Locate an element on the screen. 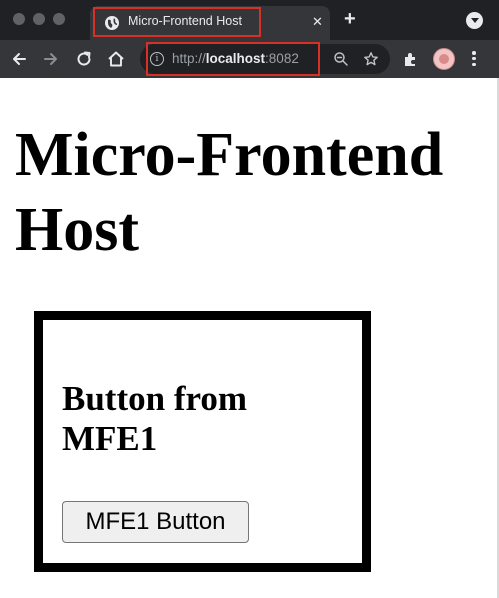  browser-toolbar: i http://localhost:8082 is located at coordinates (249, 59).